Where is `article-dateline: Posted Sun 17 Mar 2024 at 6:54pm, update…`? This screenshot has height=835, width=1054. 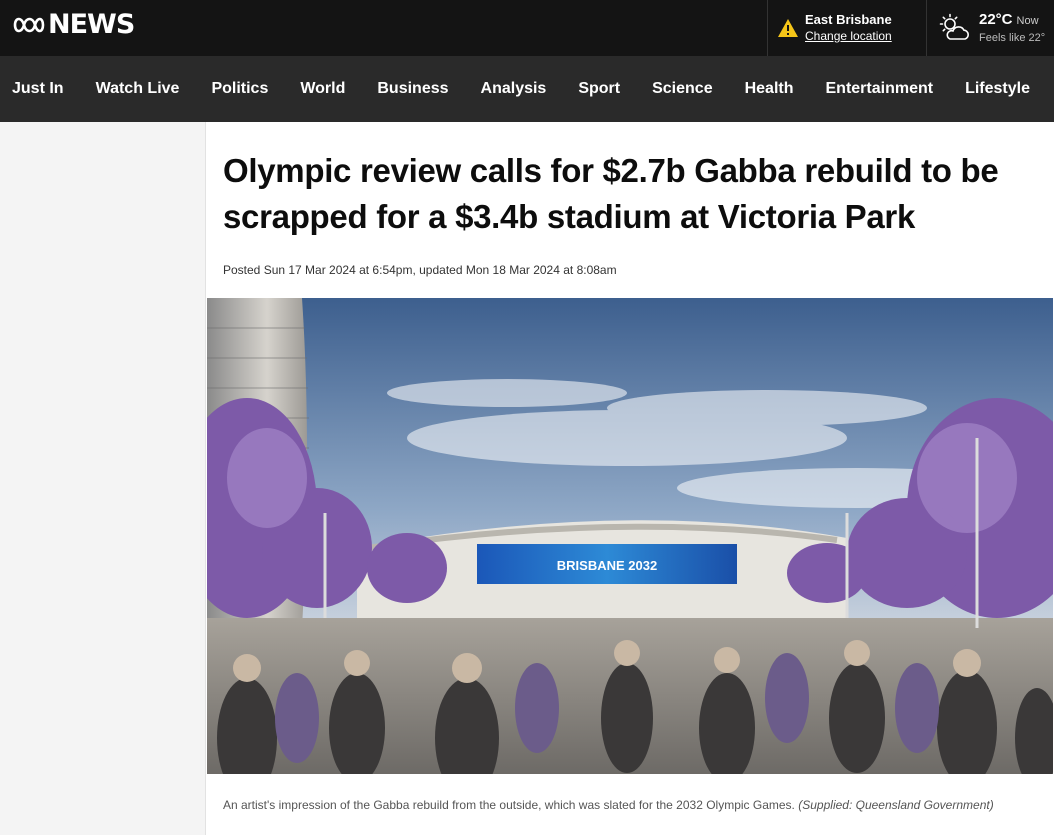
article-dateline: Posted Sun 17 Mar 2024 at 6:54pm, update… is located at coordinates (420, 270).